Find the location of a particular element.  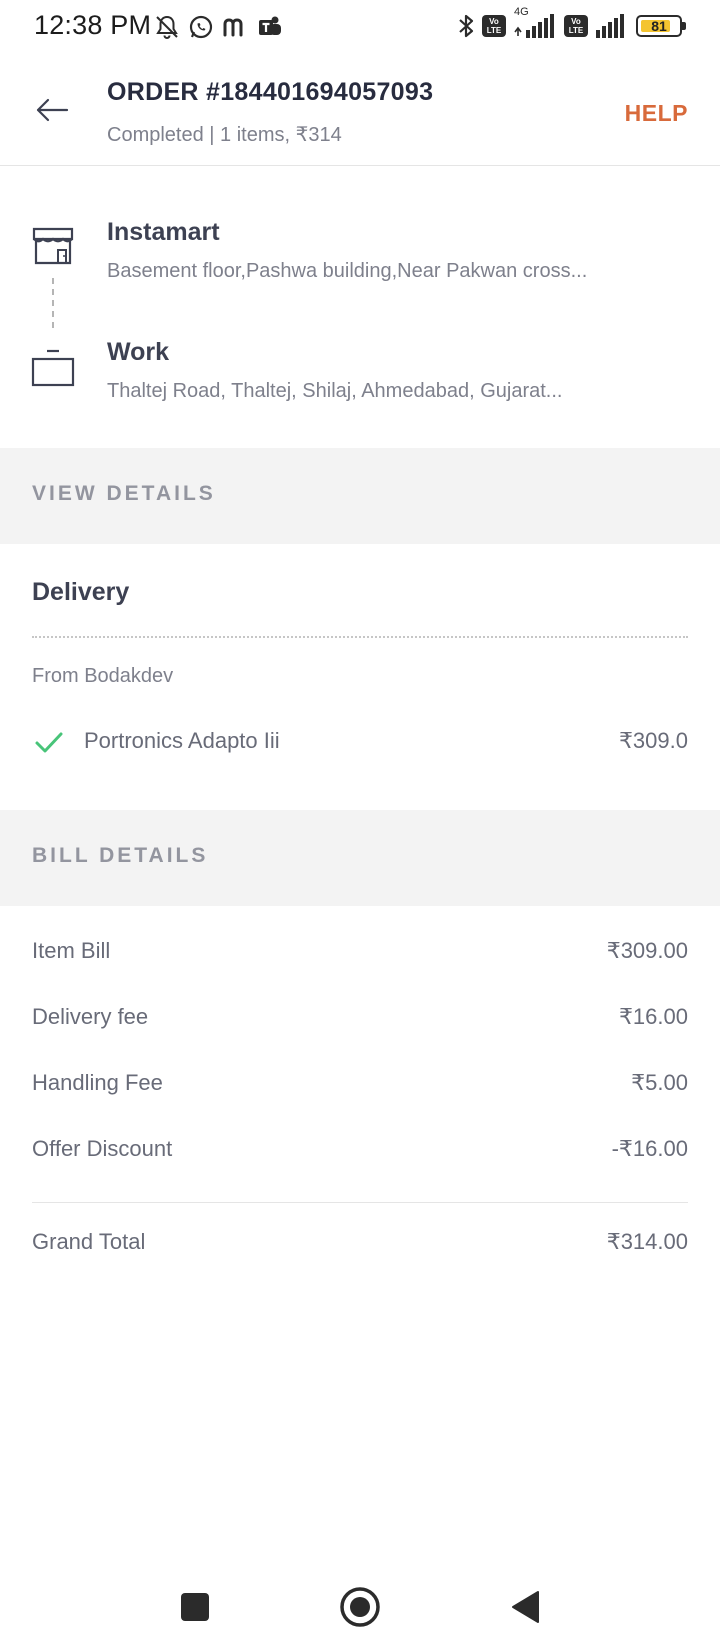

recents-button is located at coordinates (195, 1607).